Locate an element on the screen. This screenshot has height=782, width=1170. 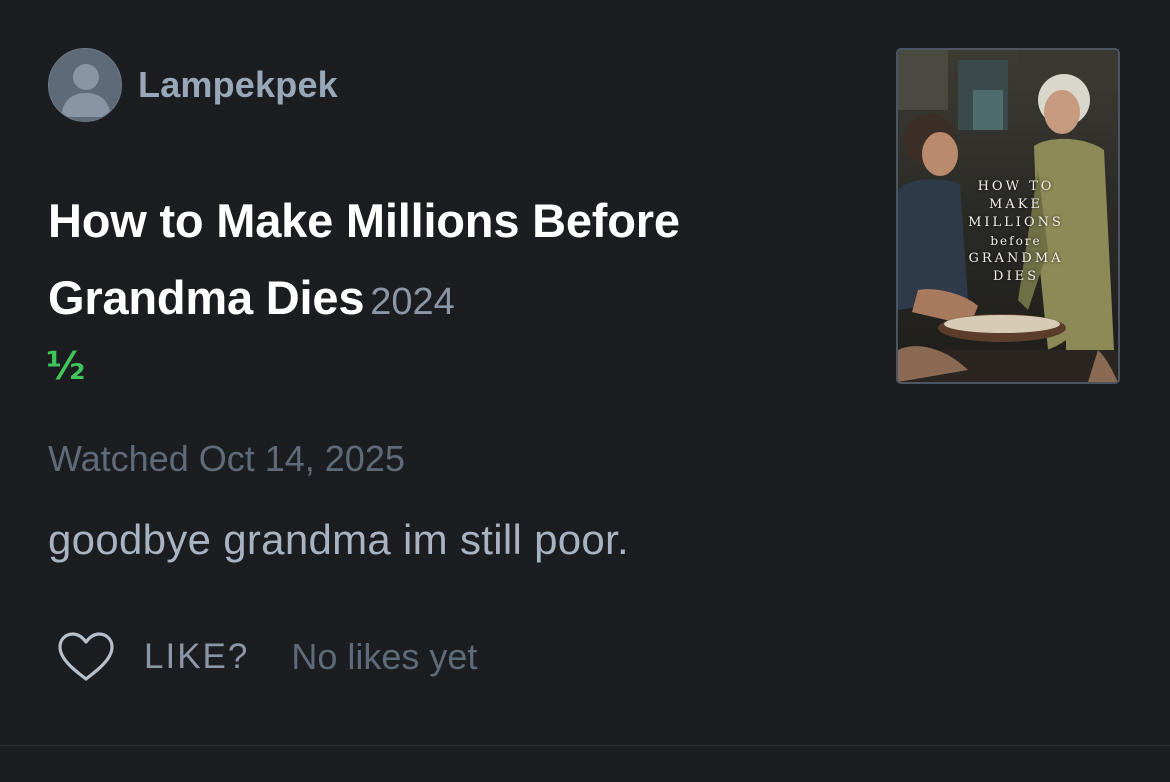
poster-line: HOW TO is located at coordinates (1016, 186).